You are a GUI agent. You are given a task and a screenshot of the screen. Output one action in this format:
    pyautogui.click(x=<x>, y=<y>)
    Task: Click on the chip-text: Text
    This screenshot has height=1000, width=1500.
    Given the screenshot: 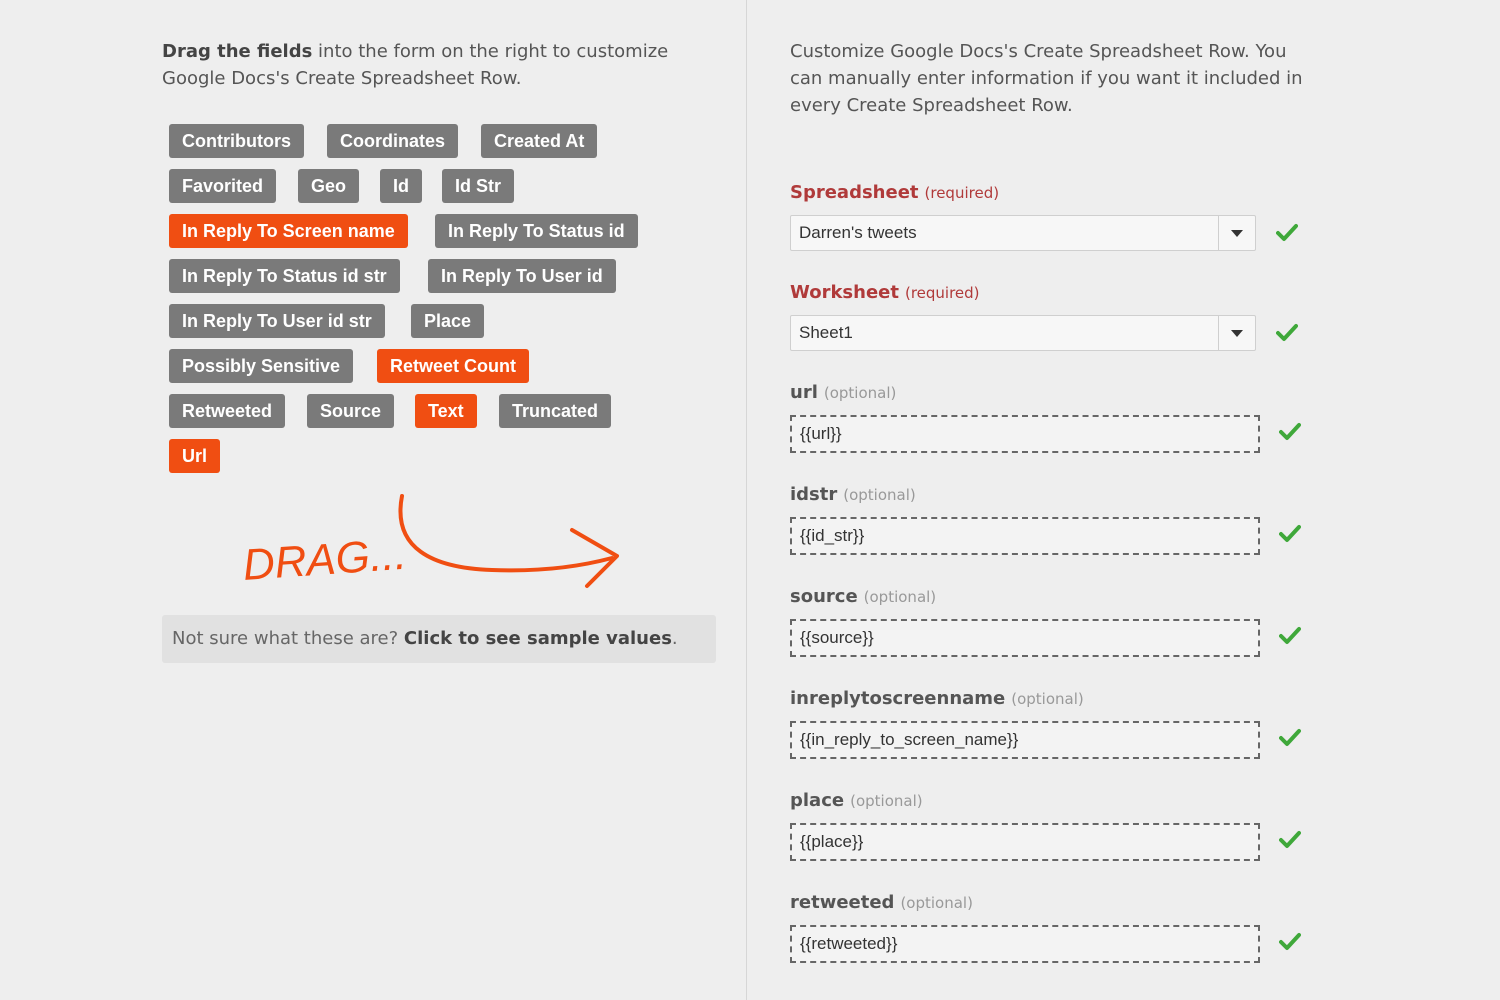 What is the action you would take?
    pyautogui.click(x=446, y=411)
    